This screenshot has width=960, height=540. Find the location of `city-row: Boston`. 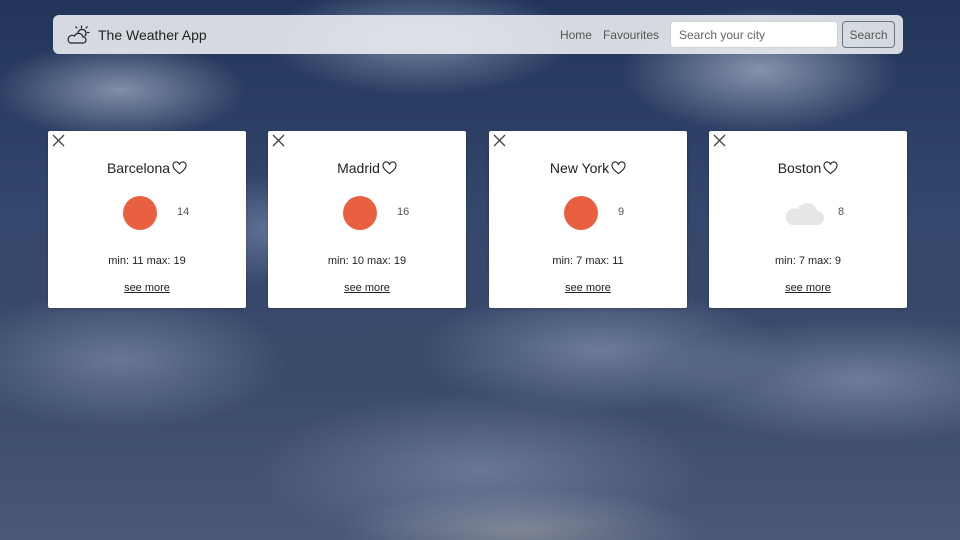

city-row: Boston is located at coordinates (808, 168).